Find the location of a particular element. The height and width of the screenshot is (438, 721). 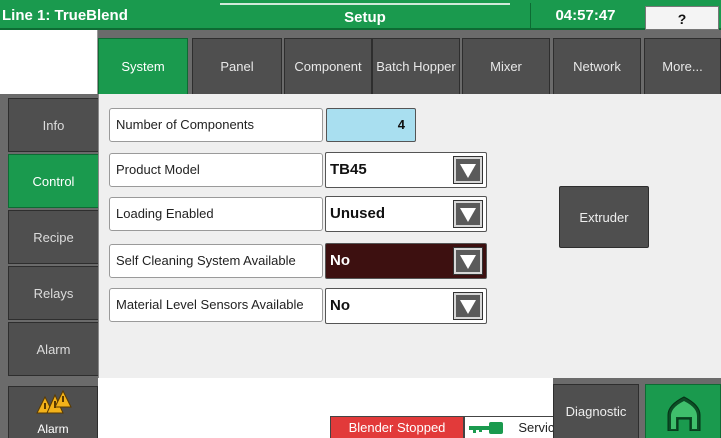

tab-strip-spacer is located at coordinates (49, 62).